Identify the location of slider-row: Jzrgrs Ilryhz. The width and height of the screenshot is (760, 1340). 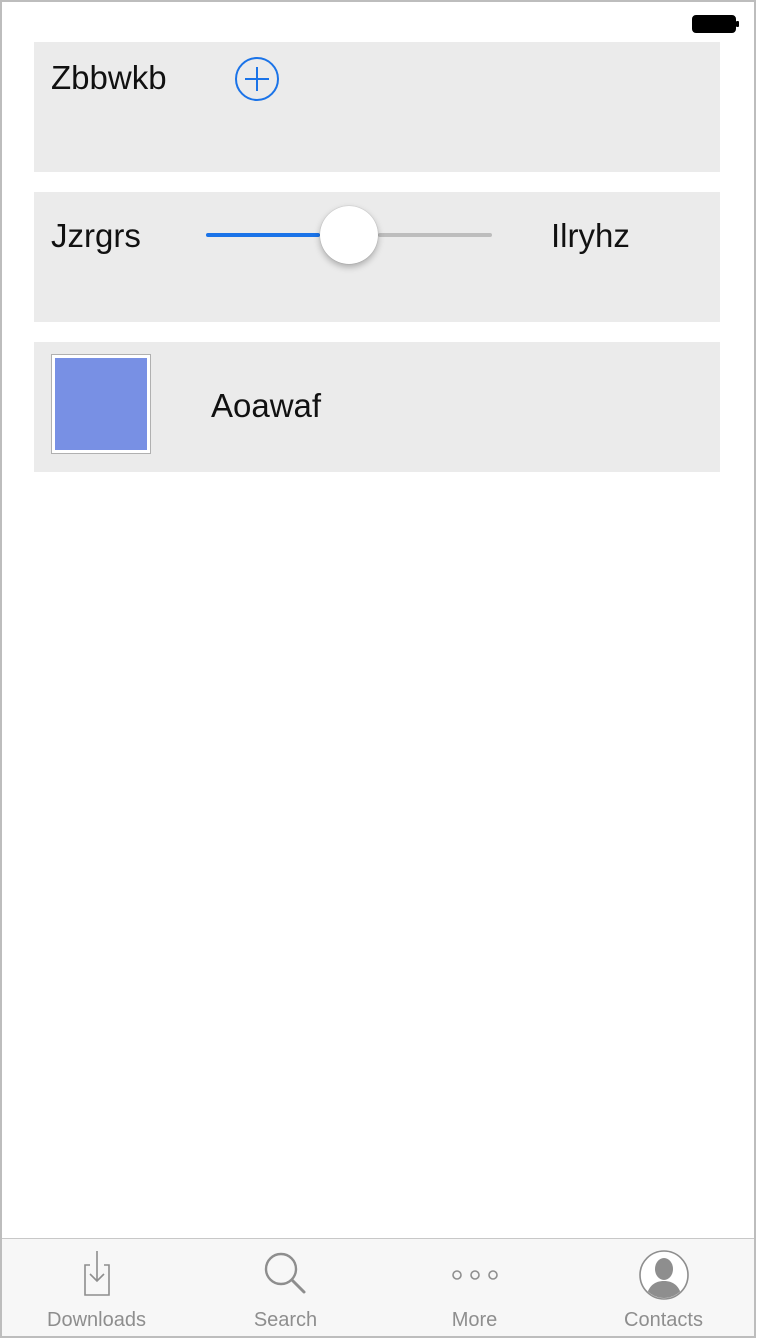
(377, 257).